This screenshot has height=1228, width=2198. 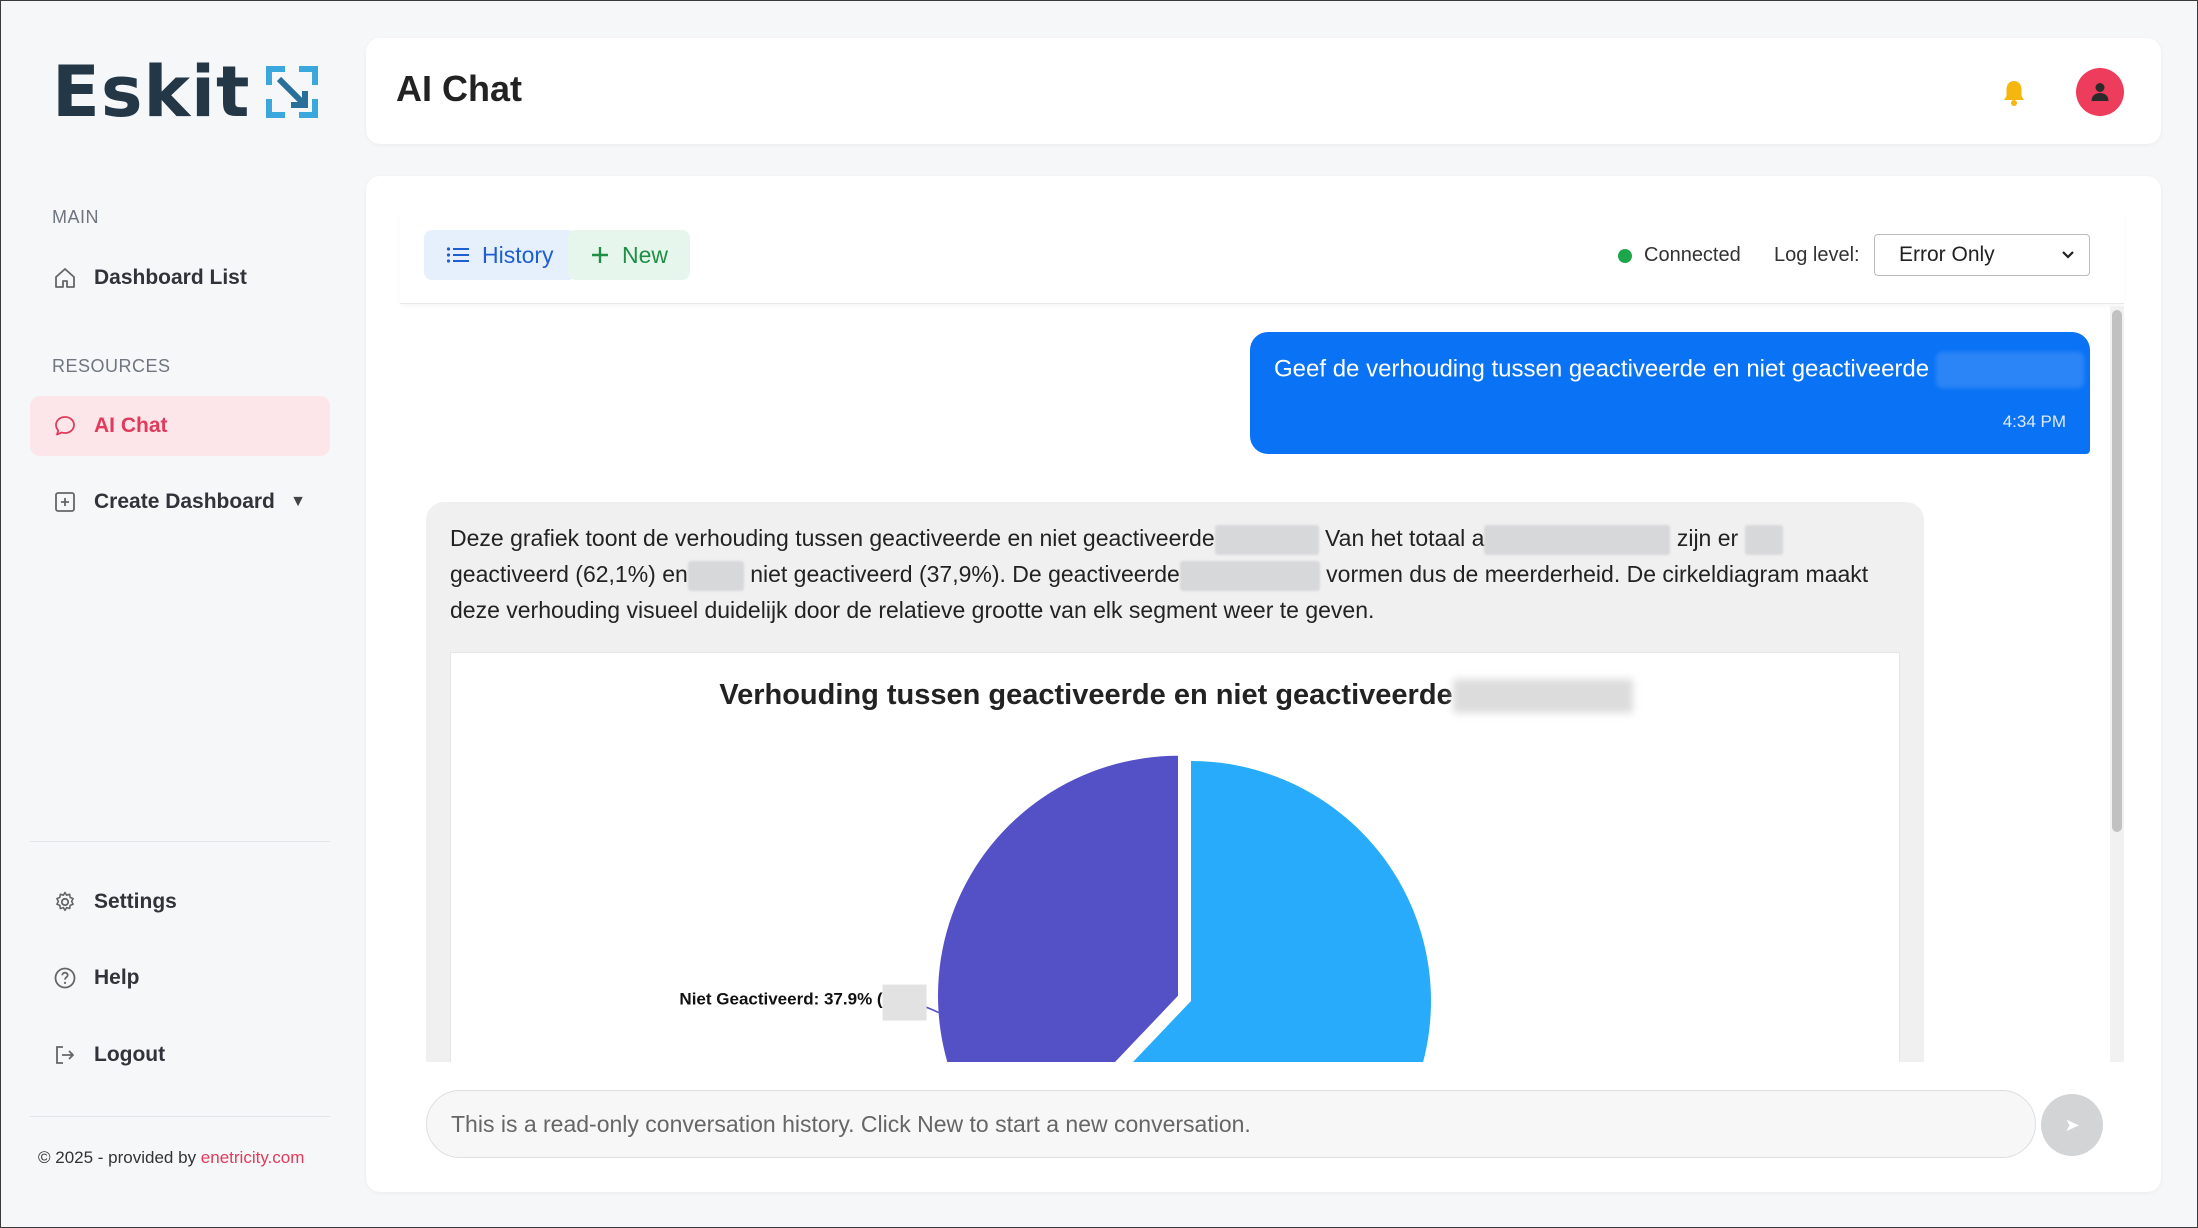 I want to click on sidebar-item-label: AI Chat, so click(x=131, y=425).